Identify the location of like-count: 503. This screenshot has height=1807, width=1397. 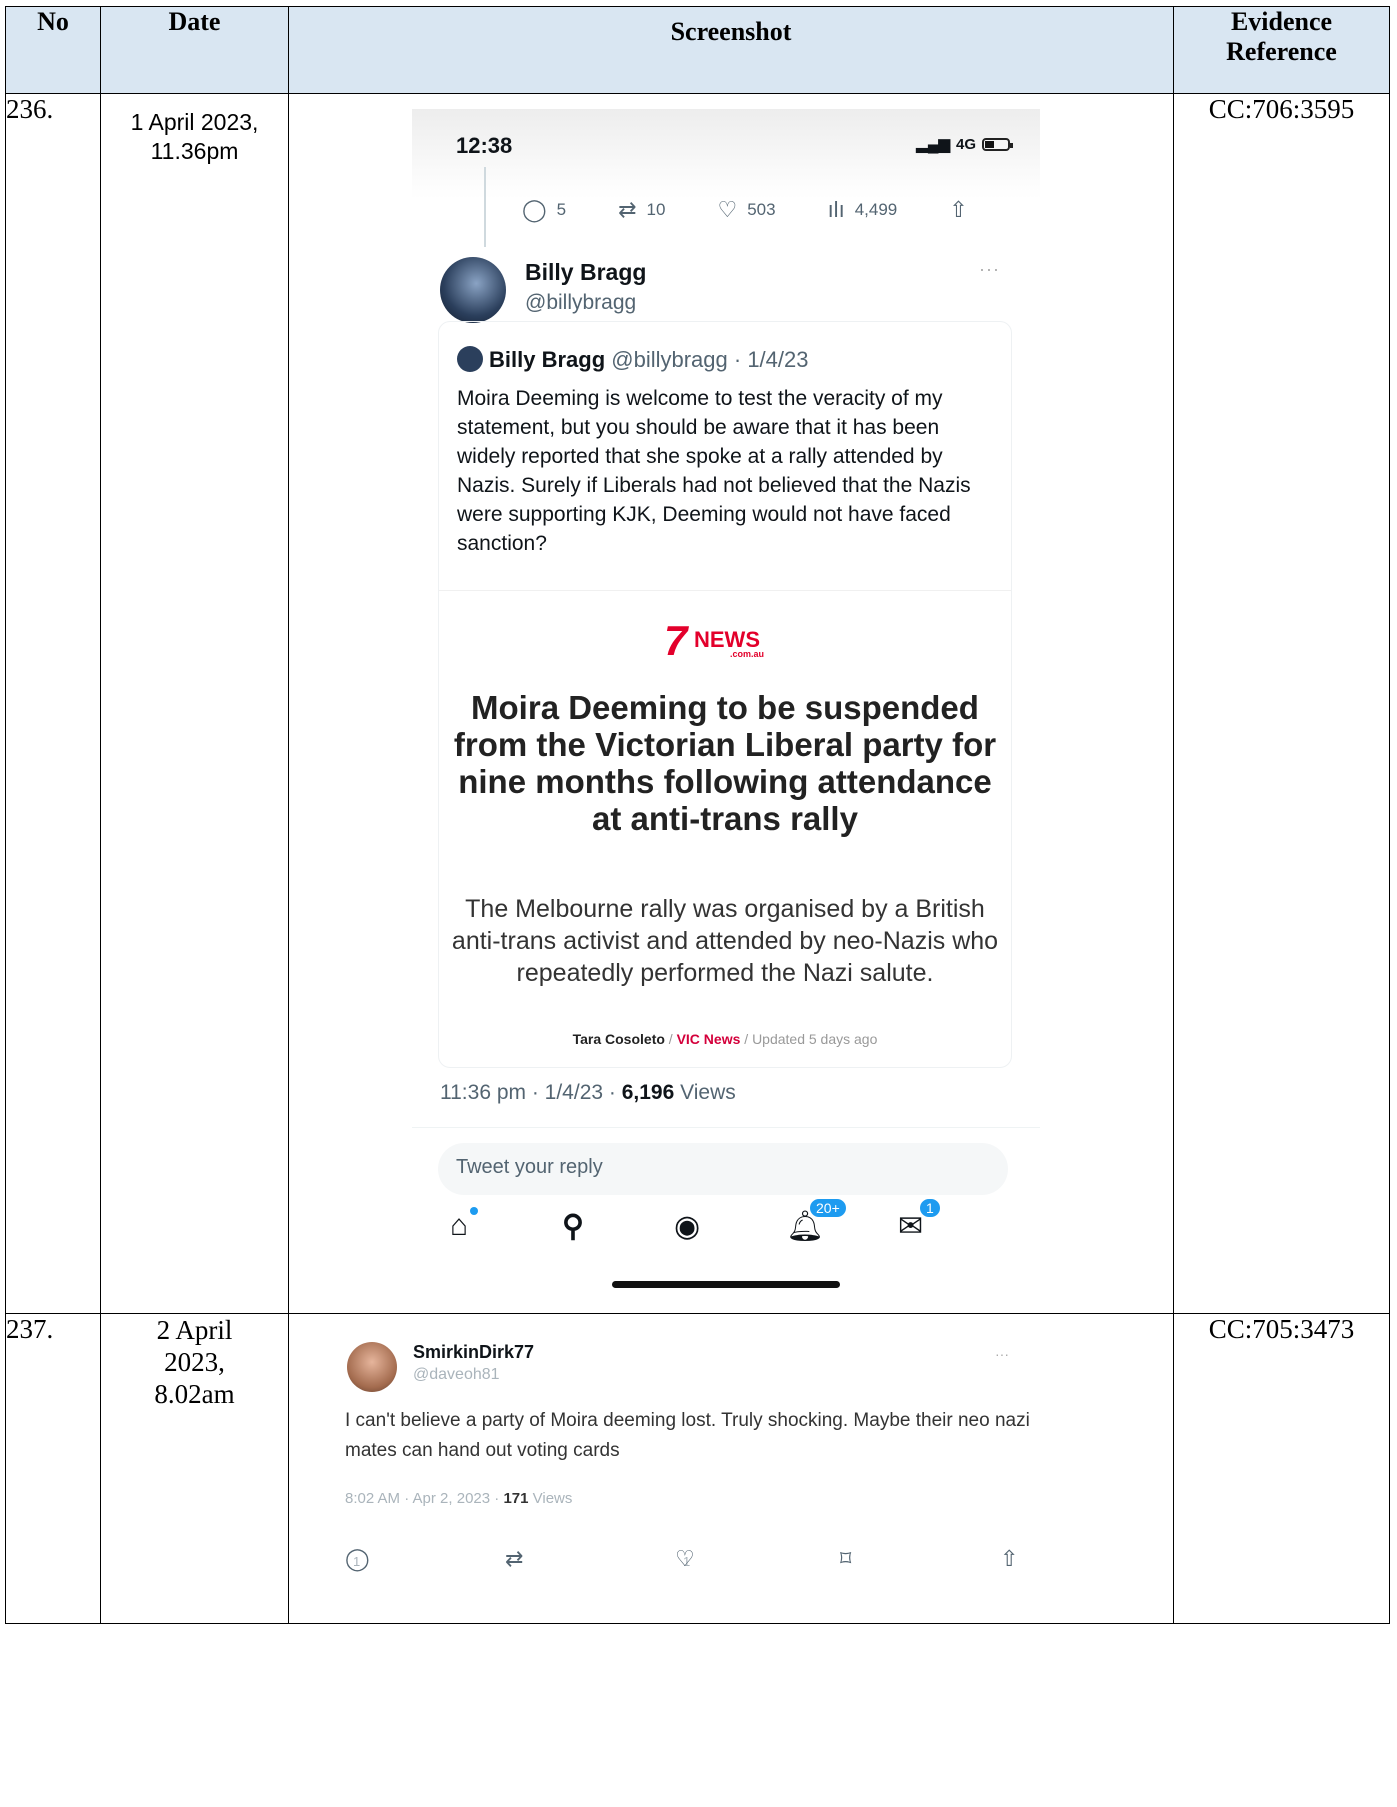
(761, 209).